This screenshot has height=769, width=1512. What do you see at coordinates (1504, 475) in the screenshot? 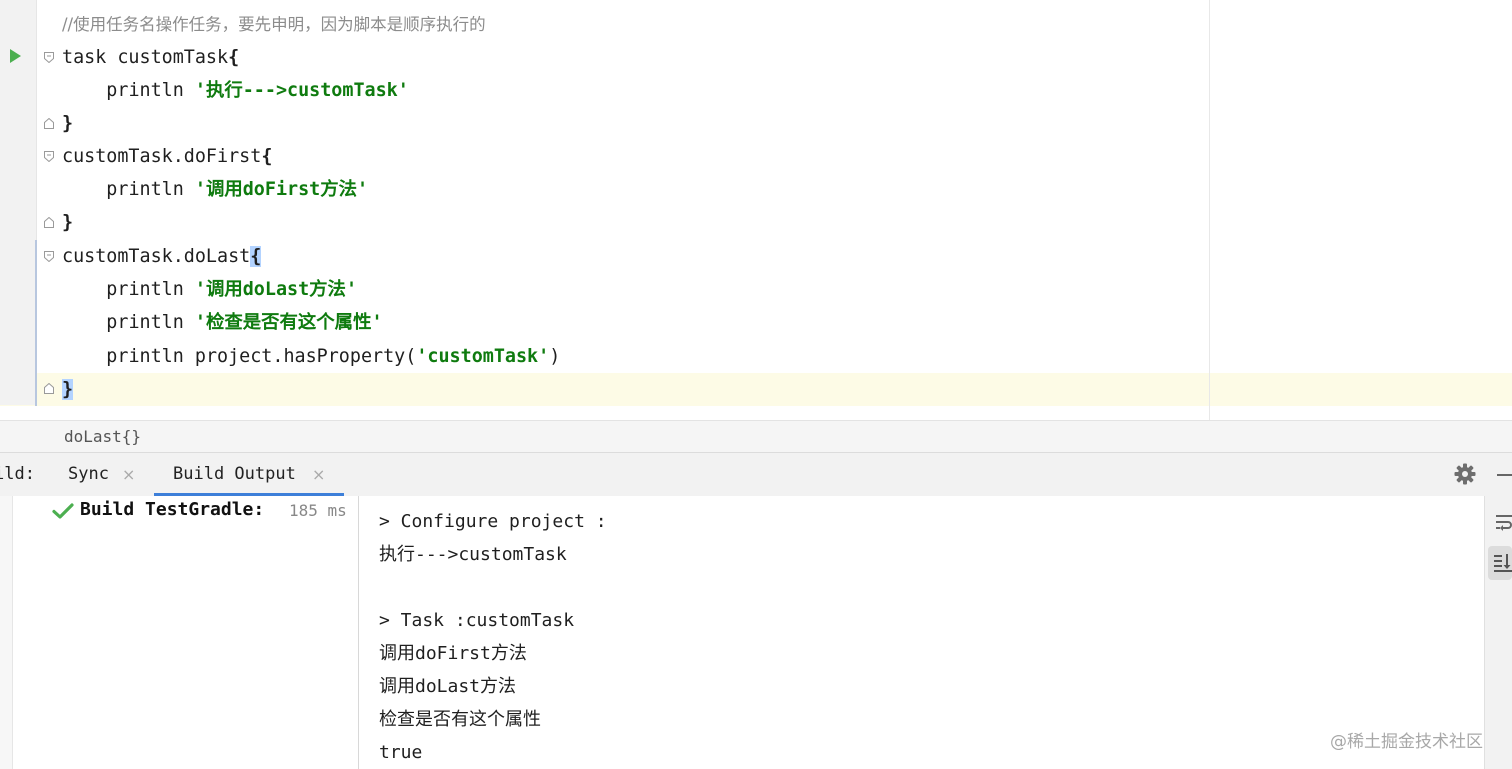
I see `minimize-icon` at bounding box center [1504, 475].